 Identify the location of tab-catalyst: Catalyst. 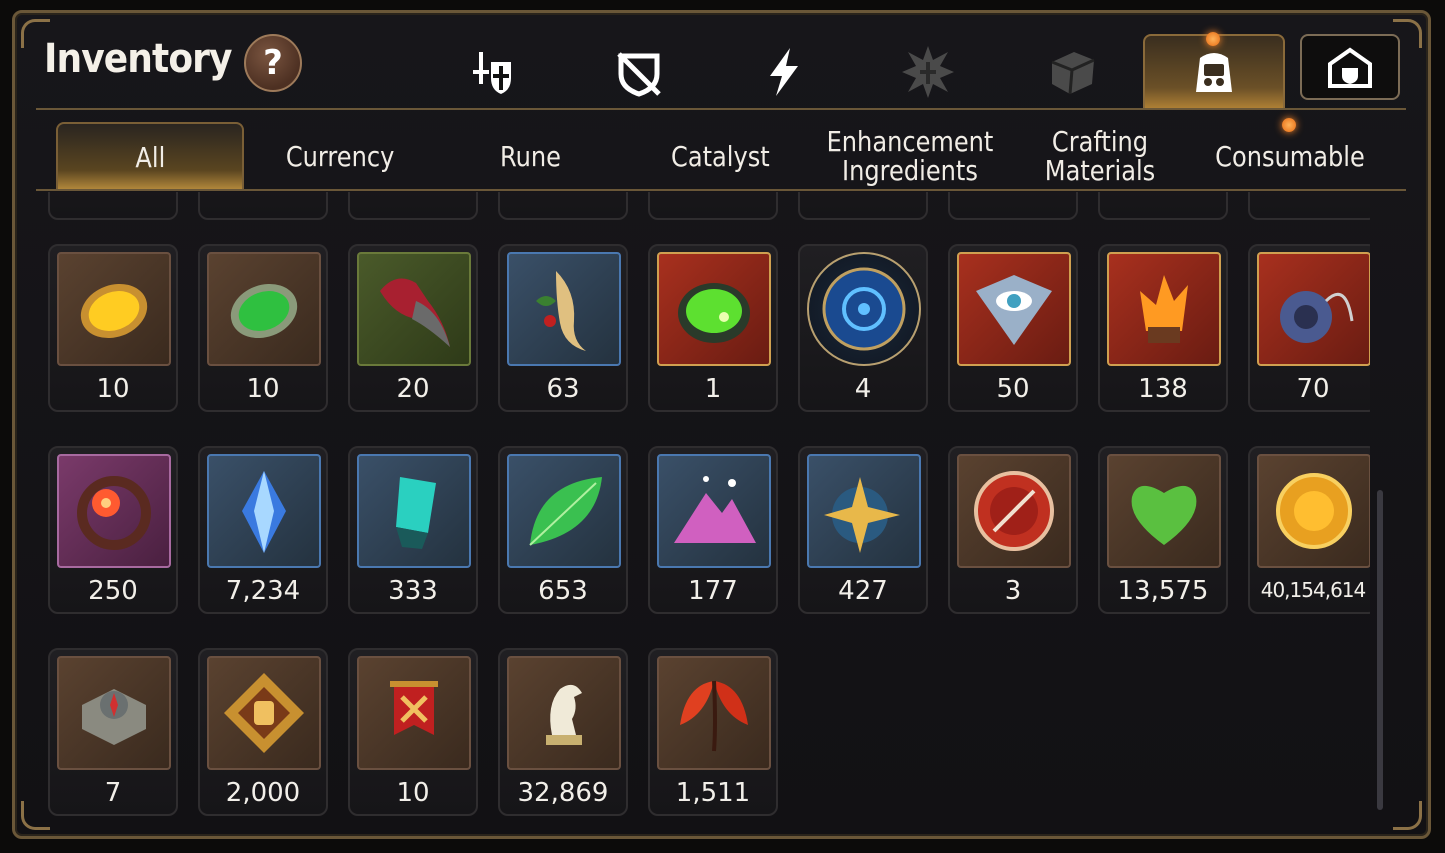
(720, 156).